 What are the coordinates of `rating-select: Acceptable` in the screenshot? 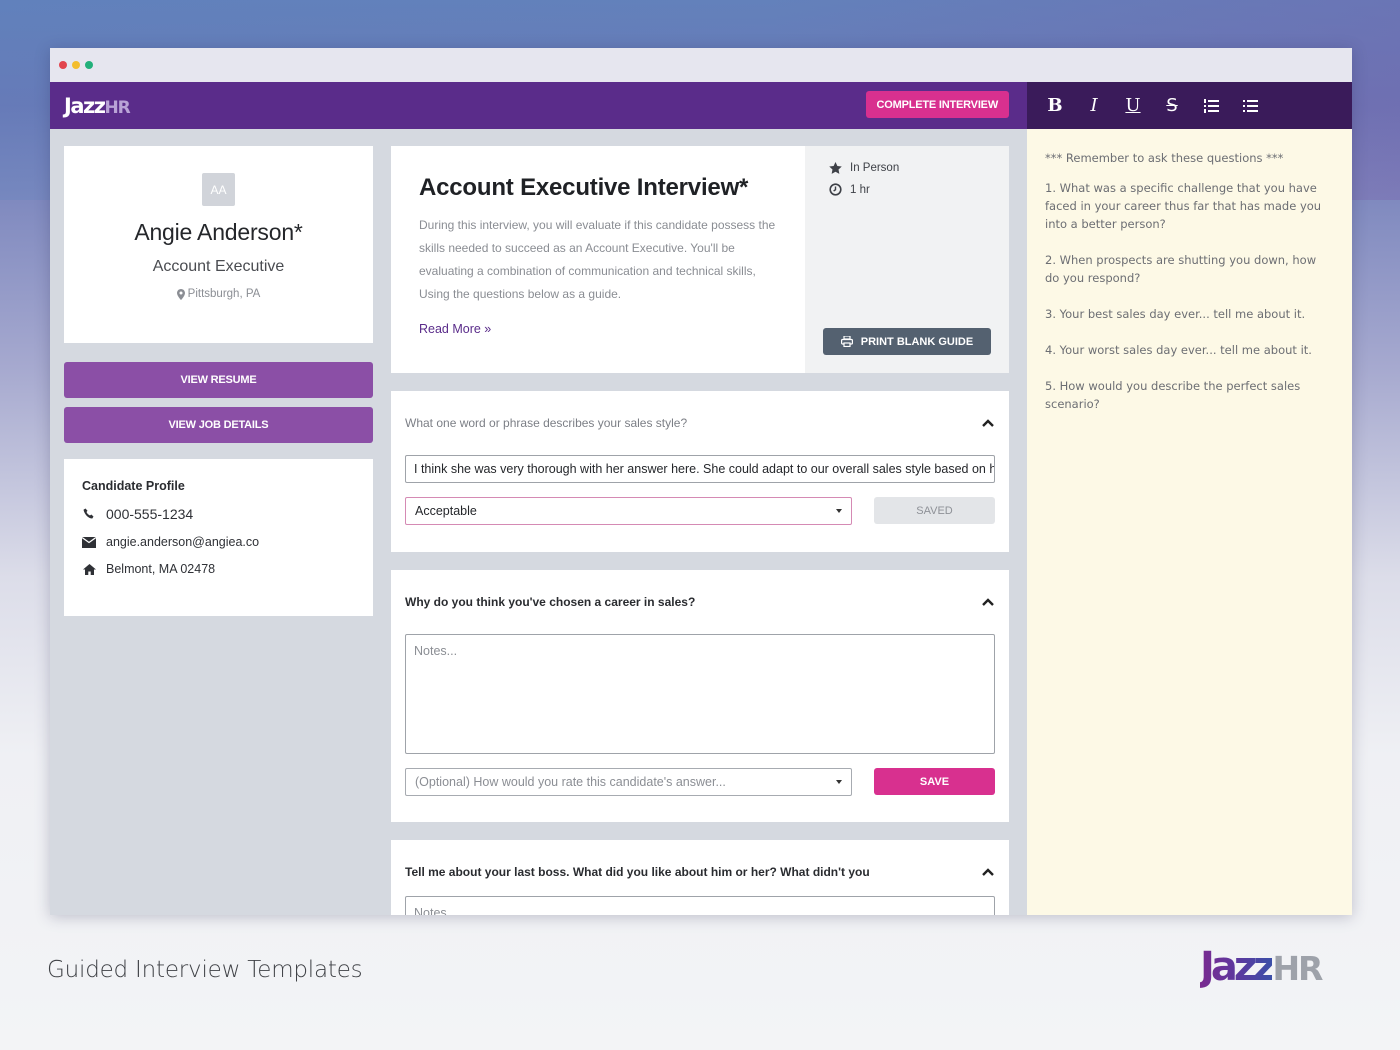 It's located at (628, 511).